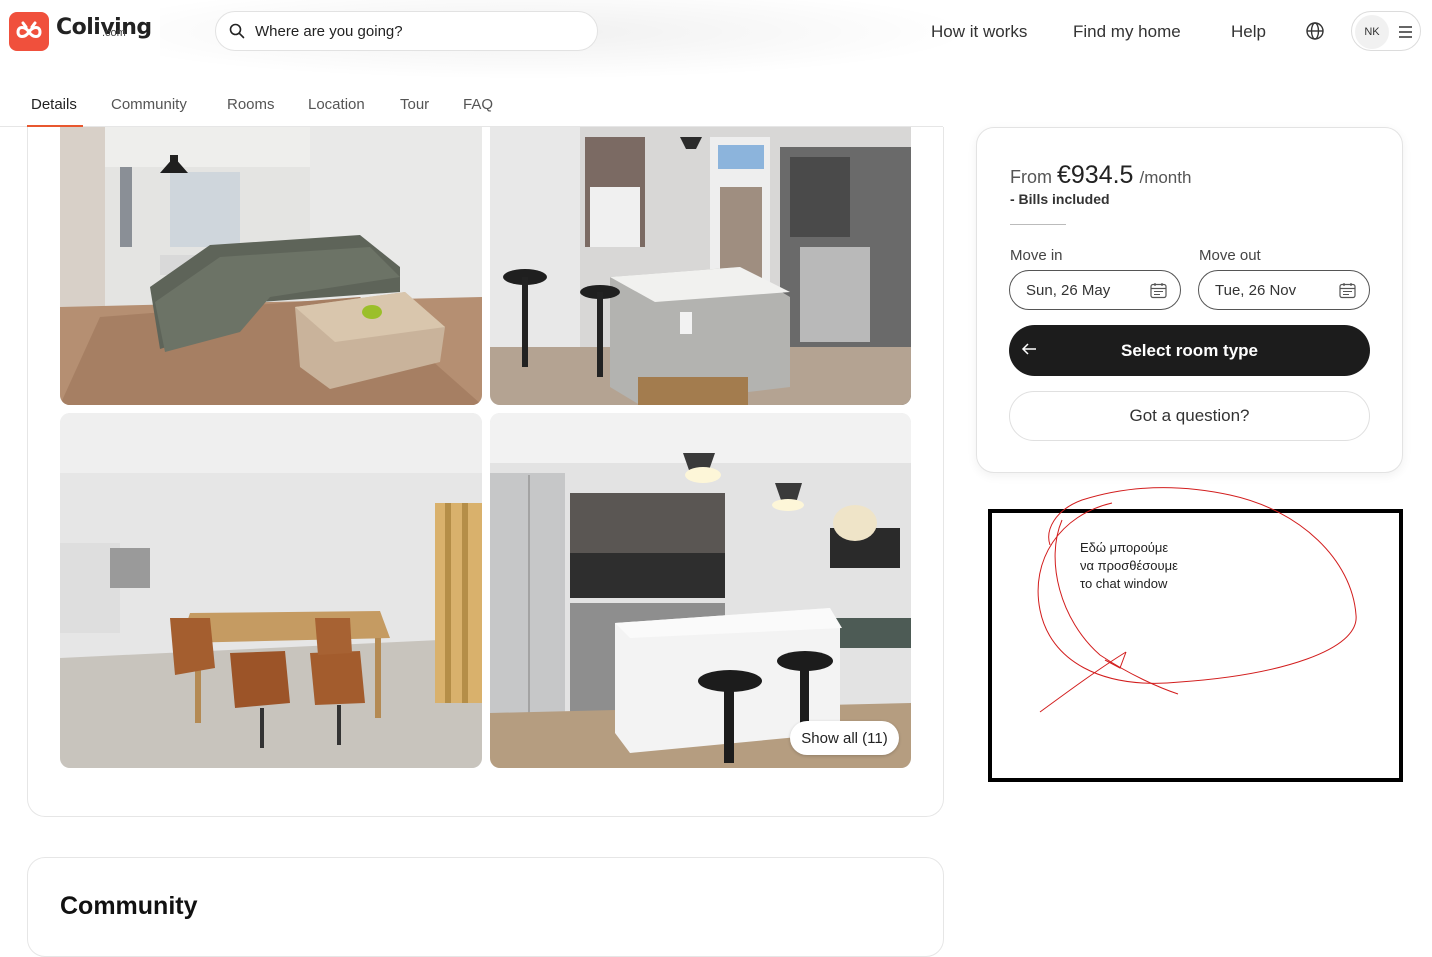 The image size is (1432, 957). What do you see at coordinates (1036, 255) in the screenshot?
I see `move-in-label: Move in` at bounding box center [1036, 255].